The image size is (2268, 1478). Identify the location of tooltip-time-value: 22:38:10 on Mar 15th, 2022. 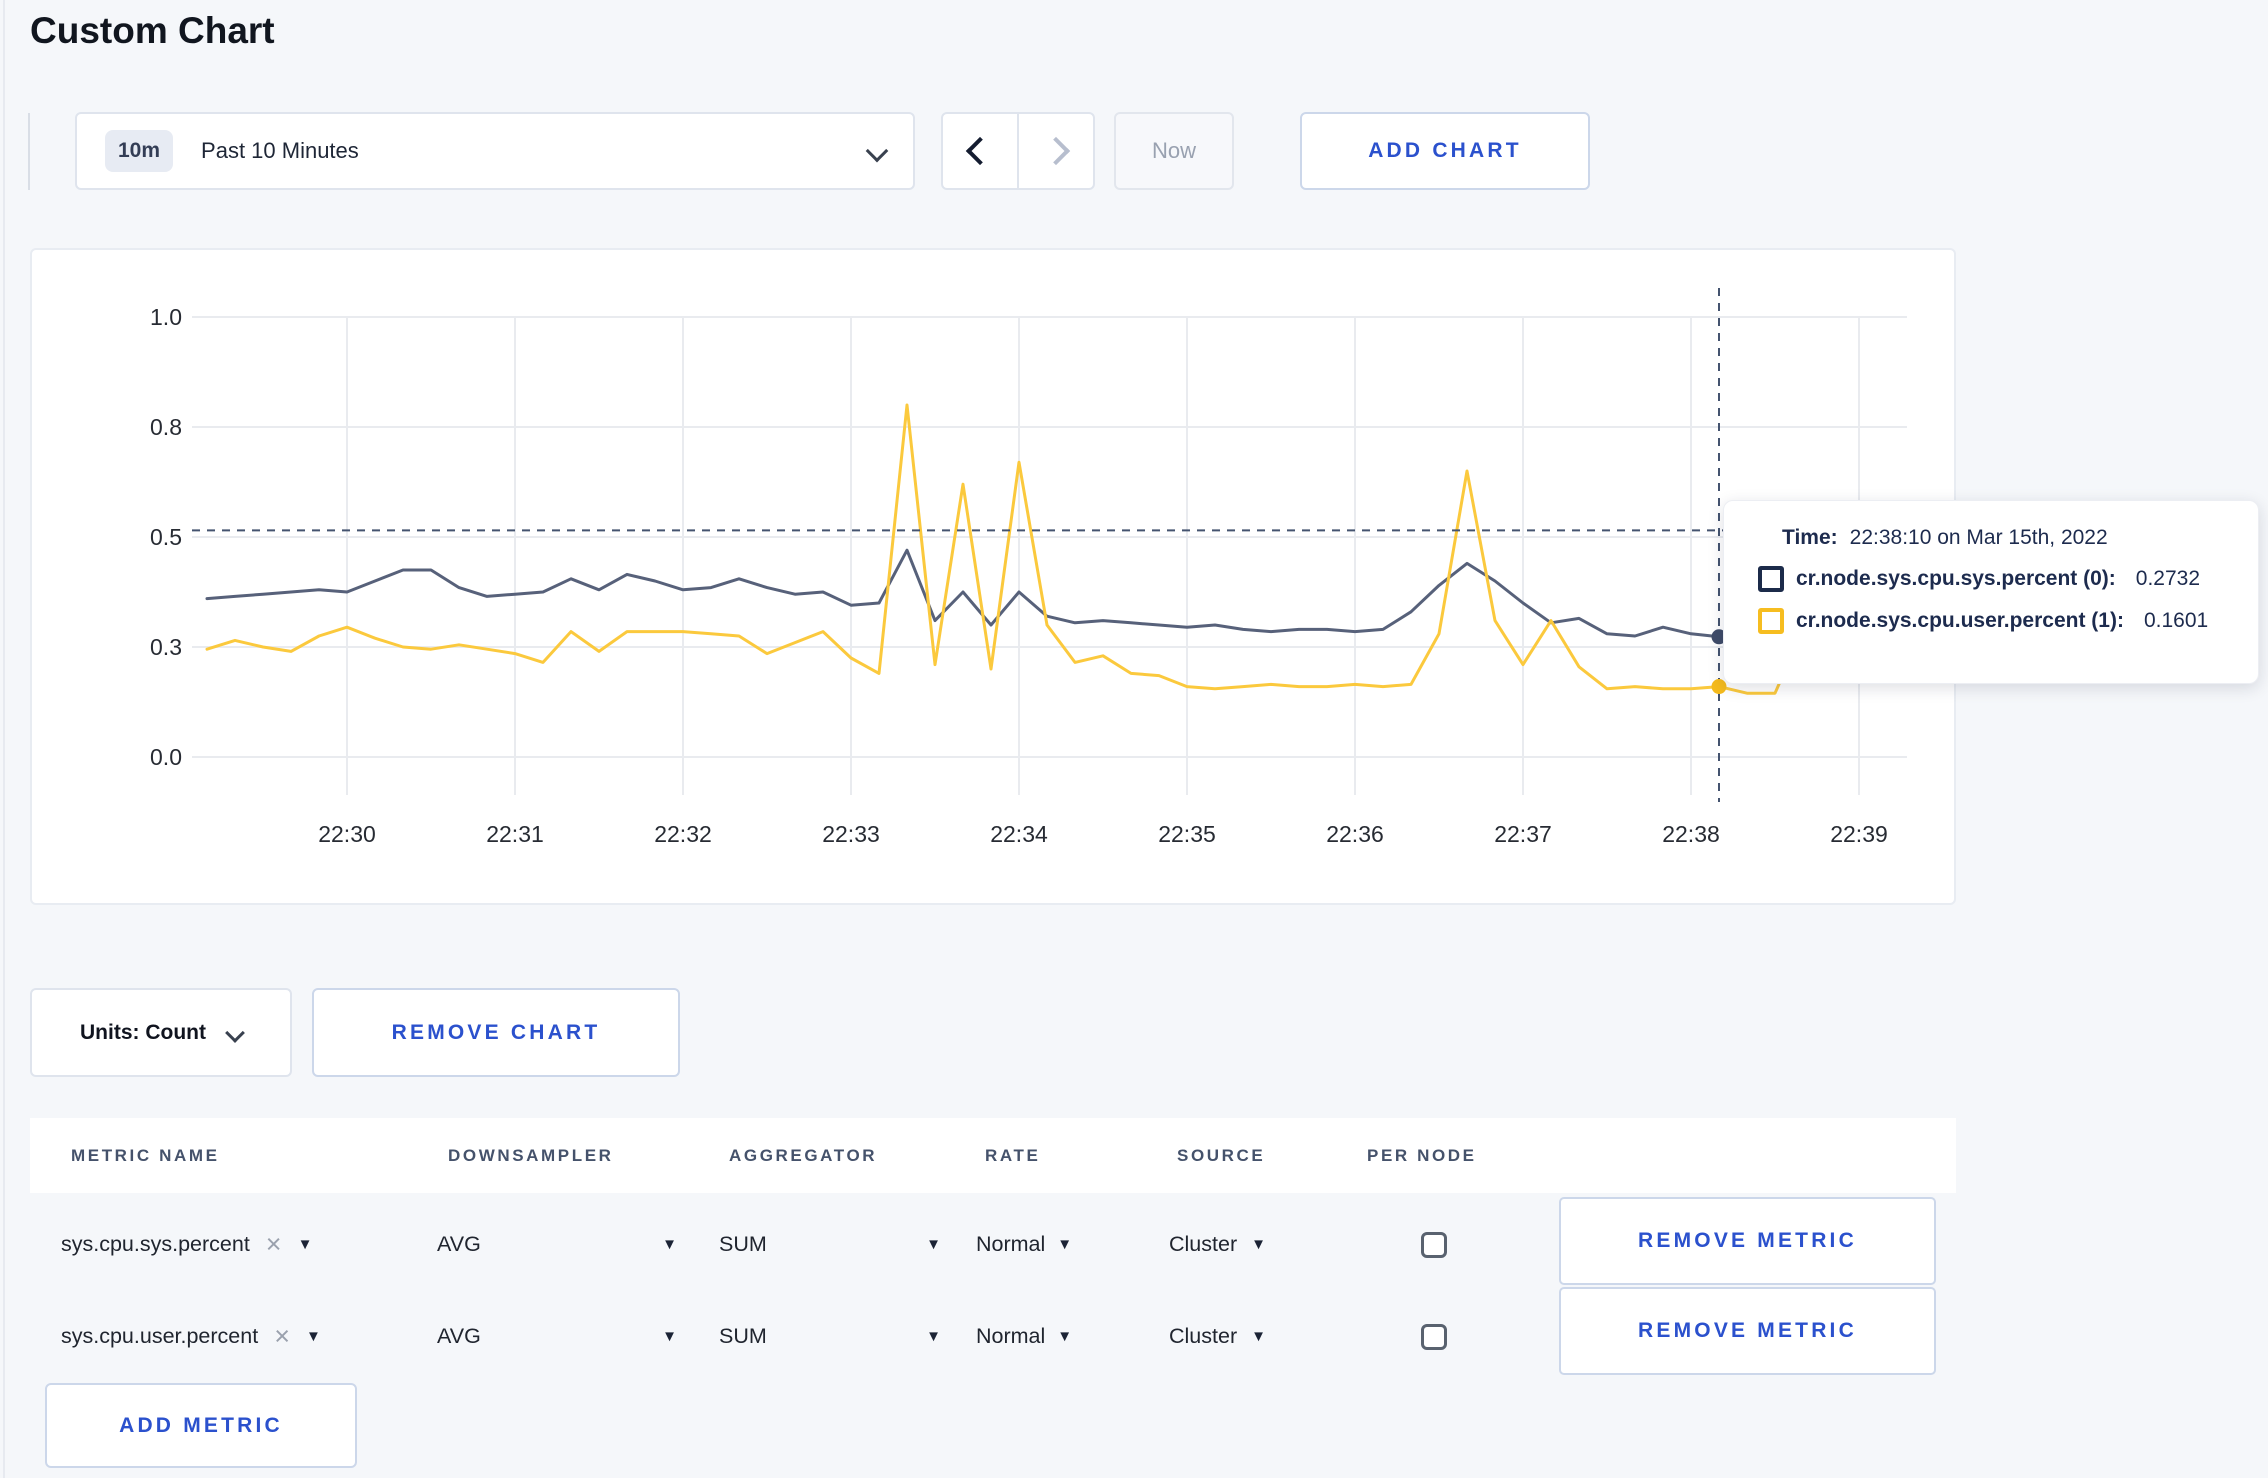
(1978, 537).